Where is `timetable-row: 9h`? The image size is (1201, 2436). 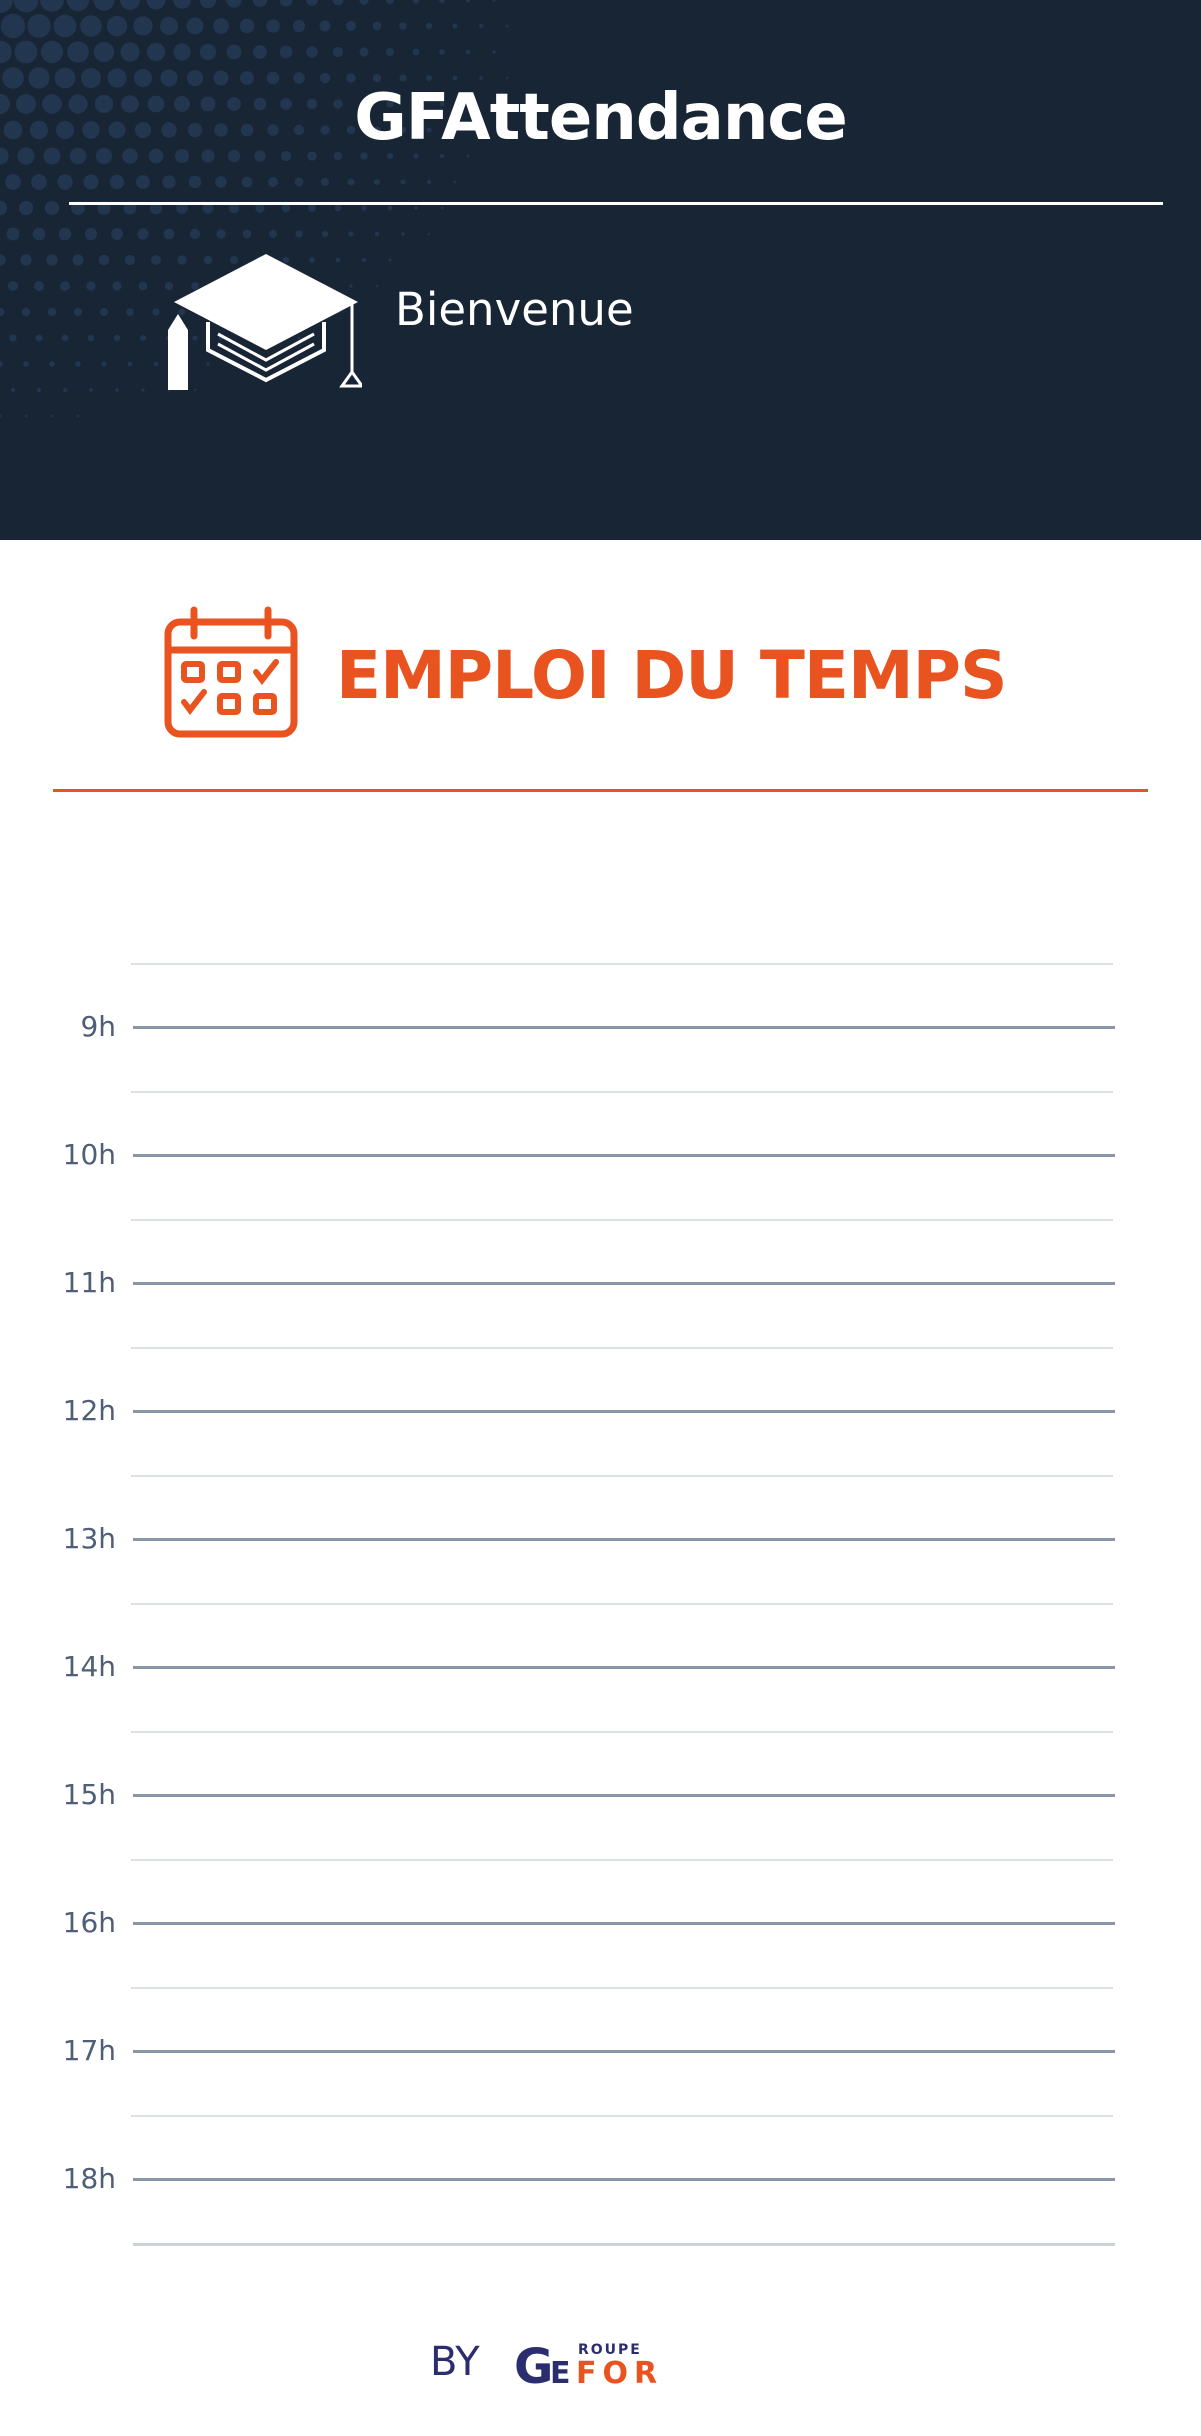 timetable-row: 9h is located at coordinates (600, 1027).